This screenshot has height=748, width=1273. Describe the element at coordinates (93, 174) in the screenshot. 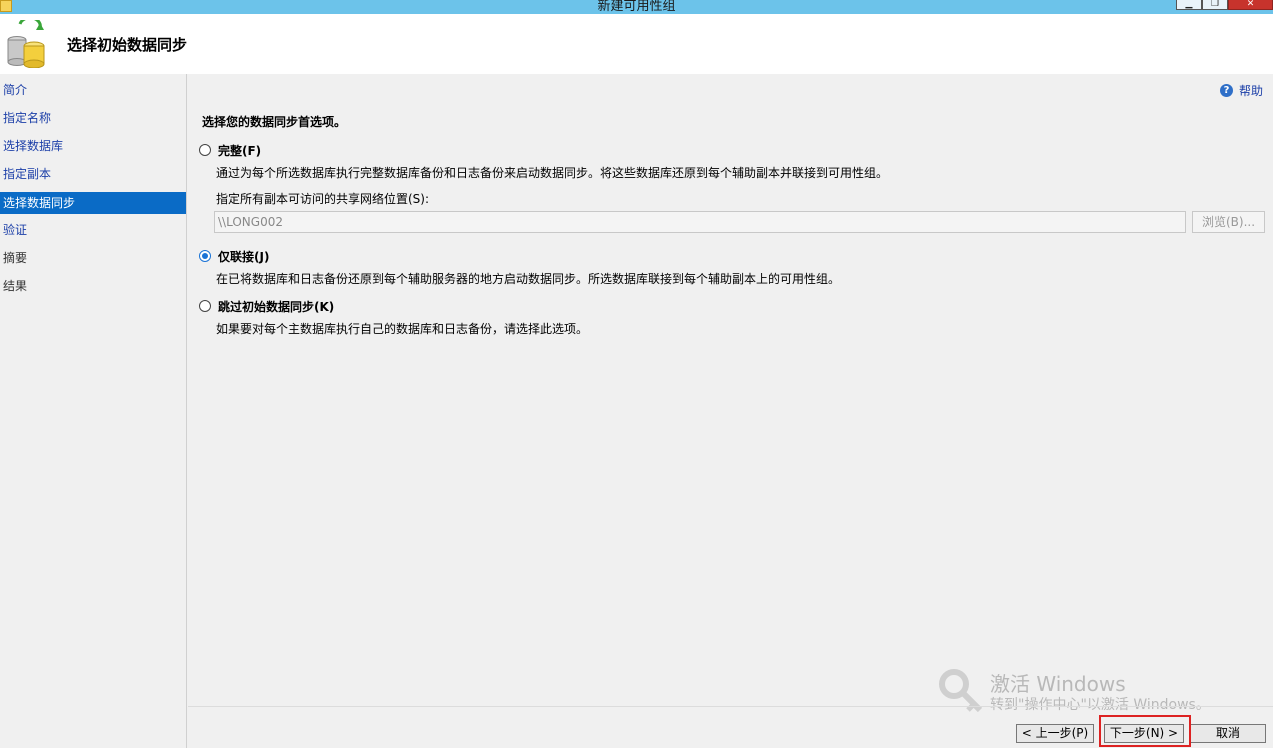

I see `nav-item-replicas: 指定副本` at that location.